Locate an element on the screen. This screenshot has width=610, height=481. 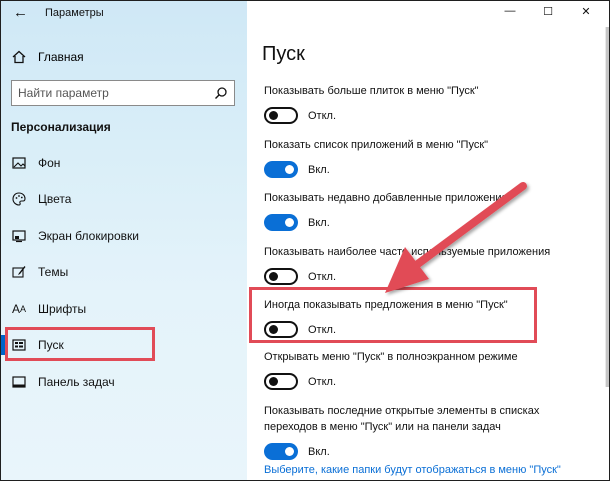
section-title: Персонализация is located at coordinates (61, 127).